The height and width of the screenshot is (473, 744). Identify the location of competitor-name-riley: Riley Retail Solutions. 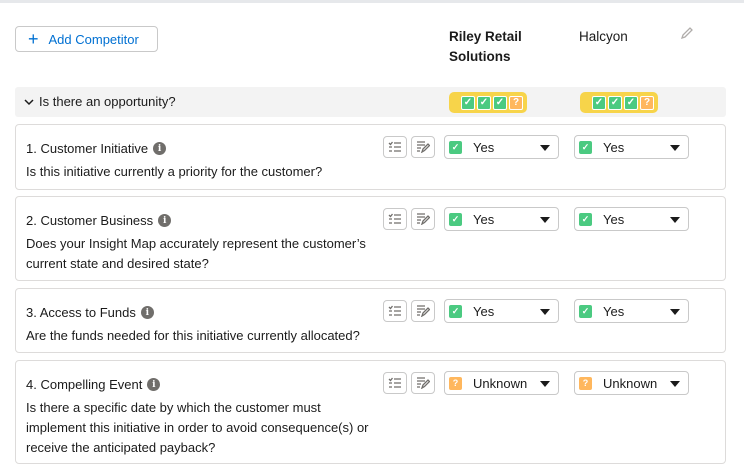
(485, 46).